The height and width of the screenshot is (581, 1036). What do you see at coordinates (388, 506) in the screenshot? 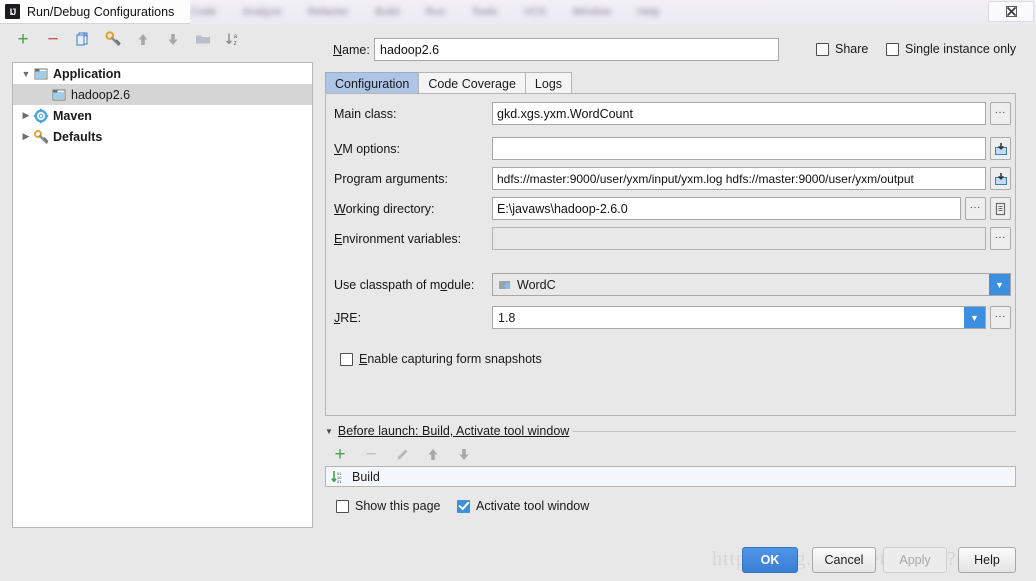
I see `show-this-page-checkbox-row: Show this page` at bounding box center [388, 506].